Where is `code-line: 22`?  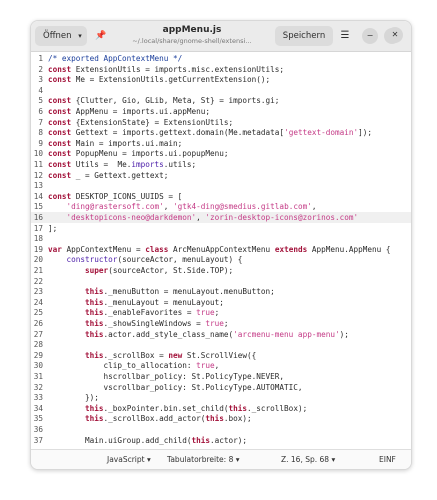
code-line: 22 is located at coordinates (221, 281).